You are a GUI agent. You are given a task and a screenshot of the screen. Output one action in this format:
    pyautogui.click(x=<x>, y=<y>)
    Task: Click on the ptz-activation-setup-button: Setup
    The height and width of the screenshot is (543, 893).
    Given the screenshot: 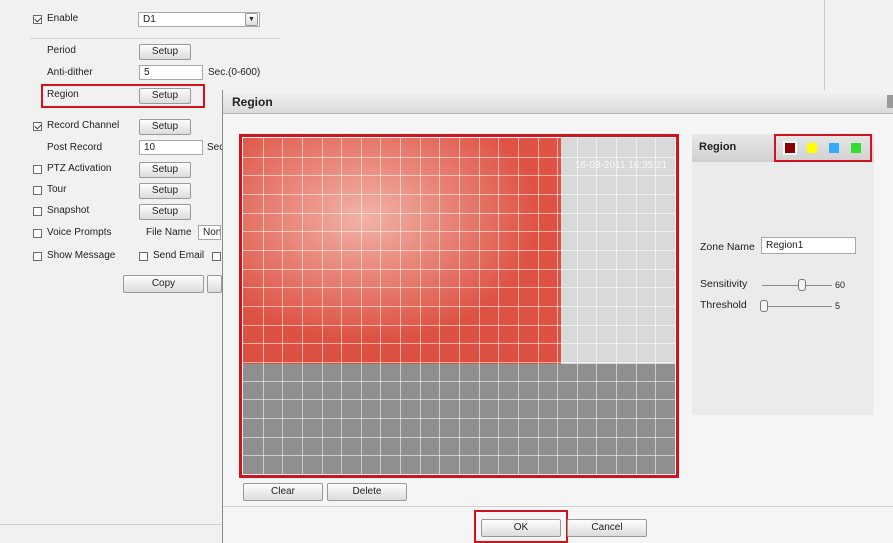 What is the action you would take?
    pyautogui.click(x=165, y=170)
    